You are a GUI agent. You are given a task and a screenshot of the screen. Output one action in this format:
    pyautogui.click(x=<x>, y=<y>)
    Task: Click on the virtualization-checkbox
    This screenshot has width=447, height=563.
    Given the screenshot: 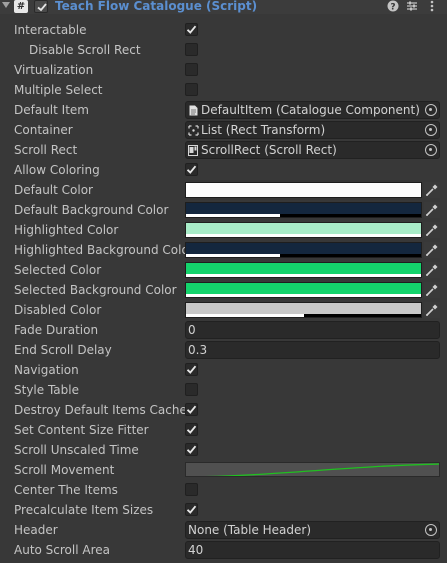 What is the action you would take?
    pyautogui.click(x=191, y=69)
    